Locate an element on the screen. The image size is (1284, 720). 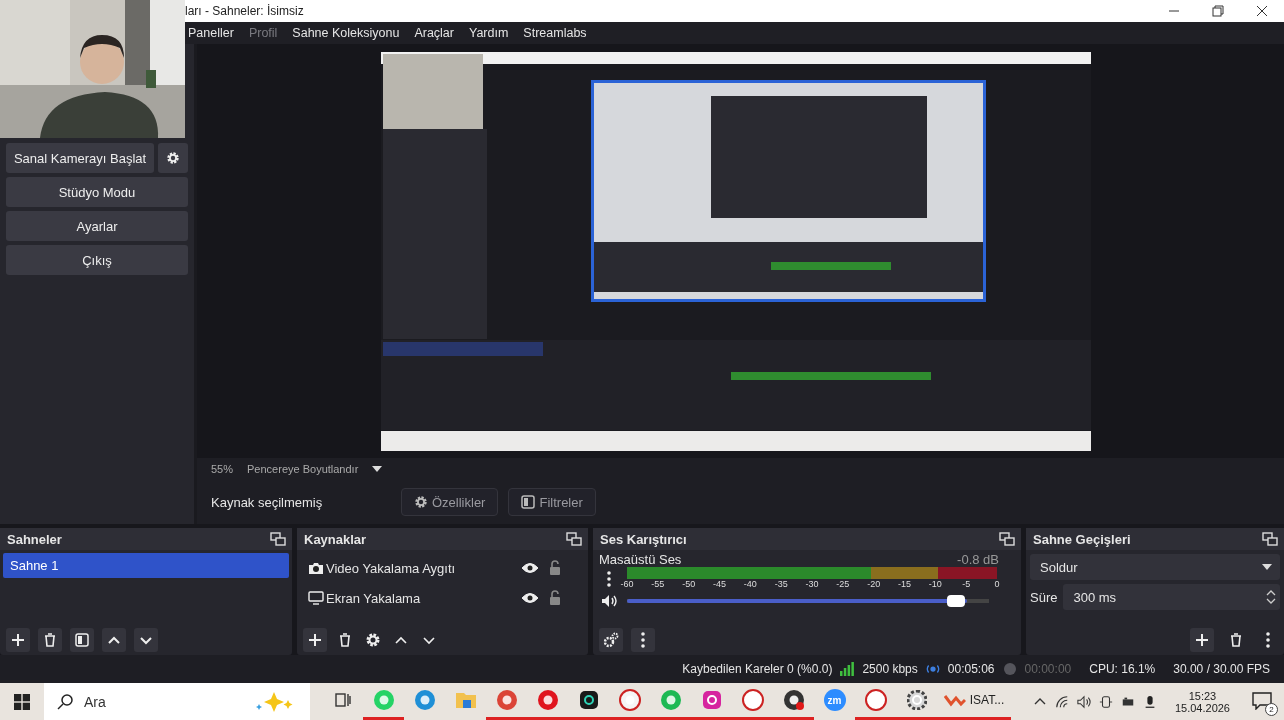
panel-title: Sahne Geçişleri is located at coordinates (1082, 539).